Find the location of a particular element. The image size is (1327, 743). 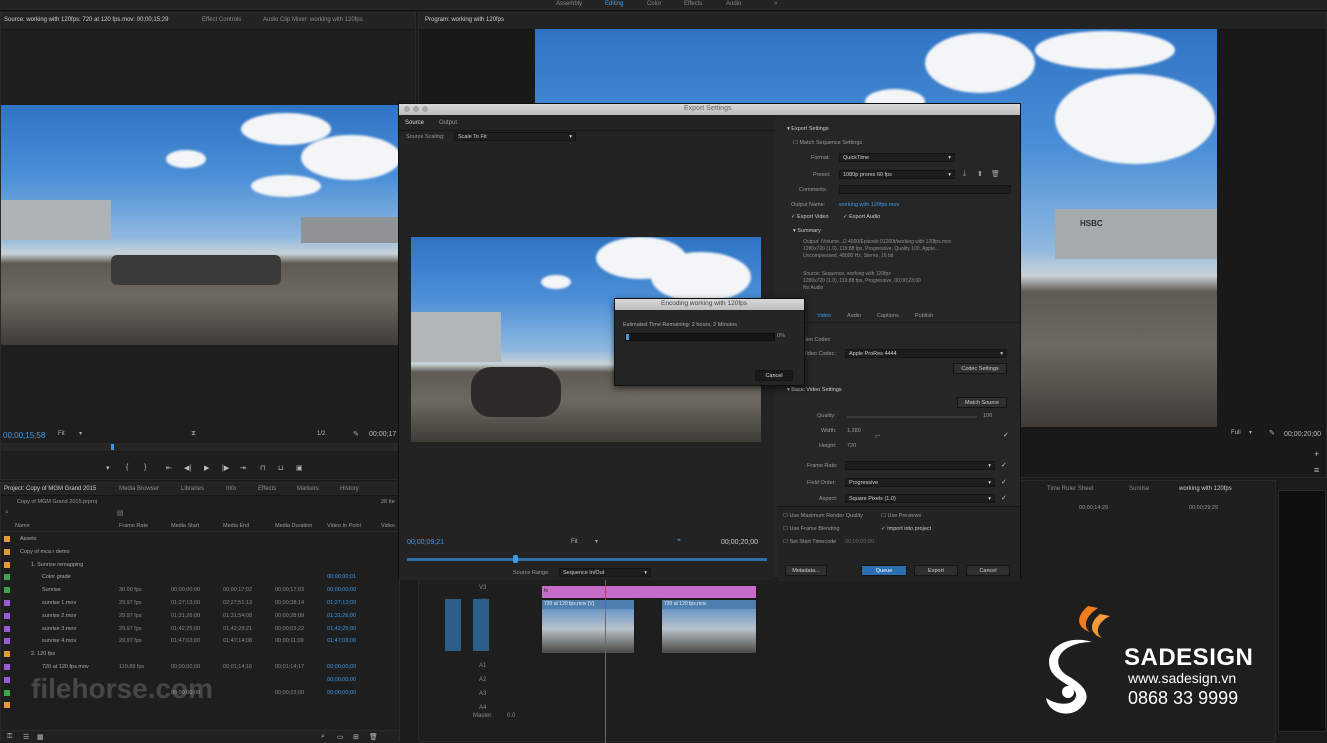

step-forward-icon: |▶ is located at coordinates (225, 468).